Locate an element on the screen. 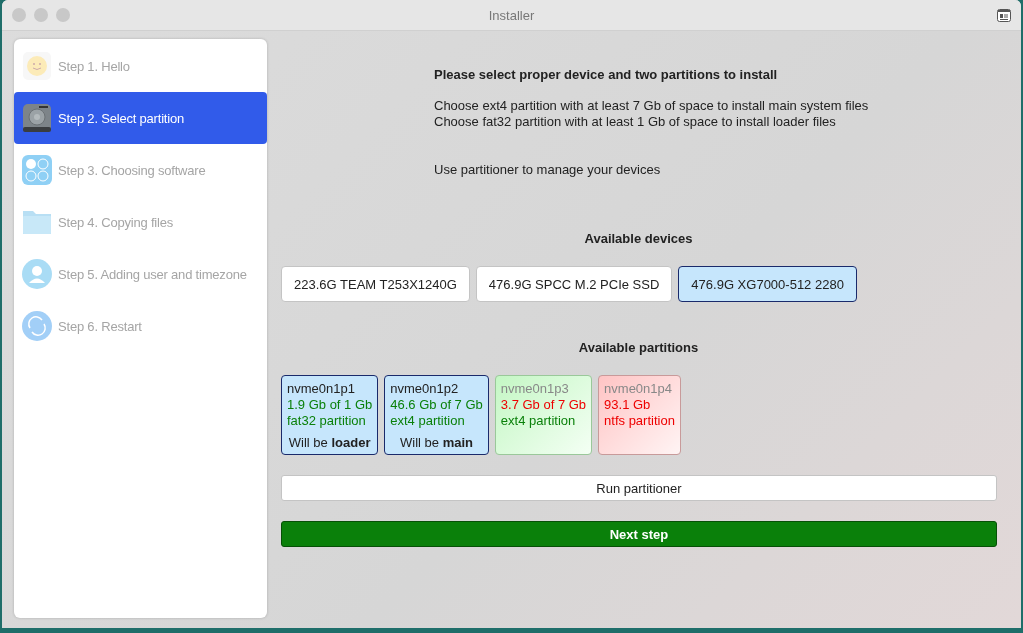  partition-size: 46.6 Gb of 7 Gb is located at coordinates (436, 405).